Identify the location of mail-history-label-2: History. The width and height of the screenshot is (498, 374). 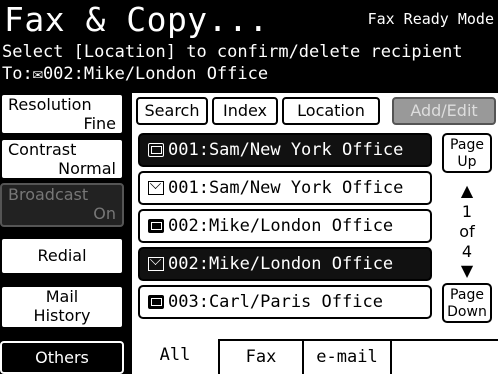
(62, 315).